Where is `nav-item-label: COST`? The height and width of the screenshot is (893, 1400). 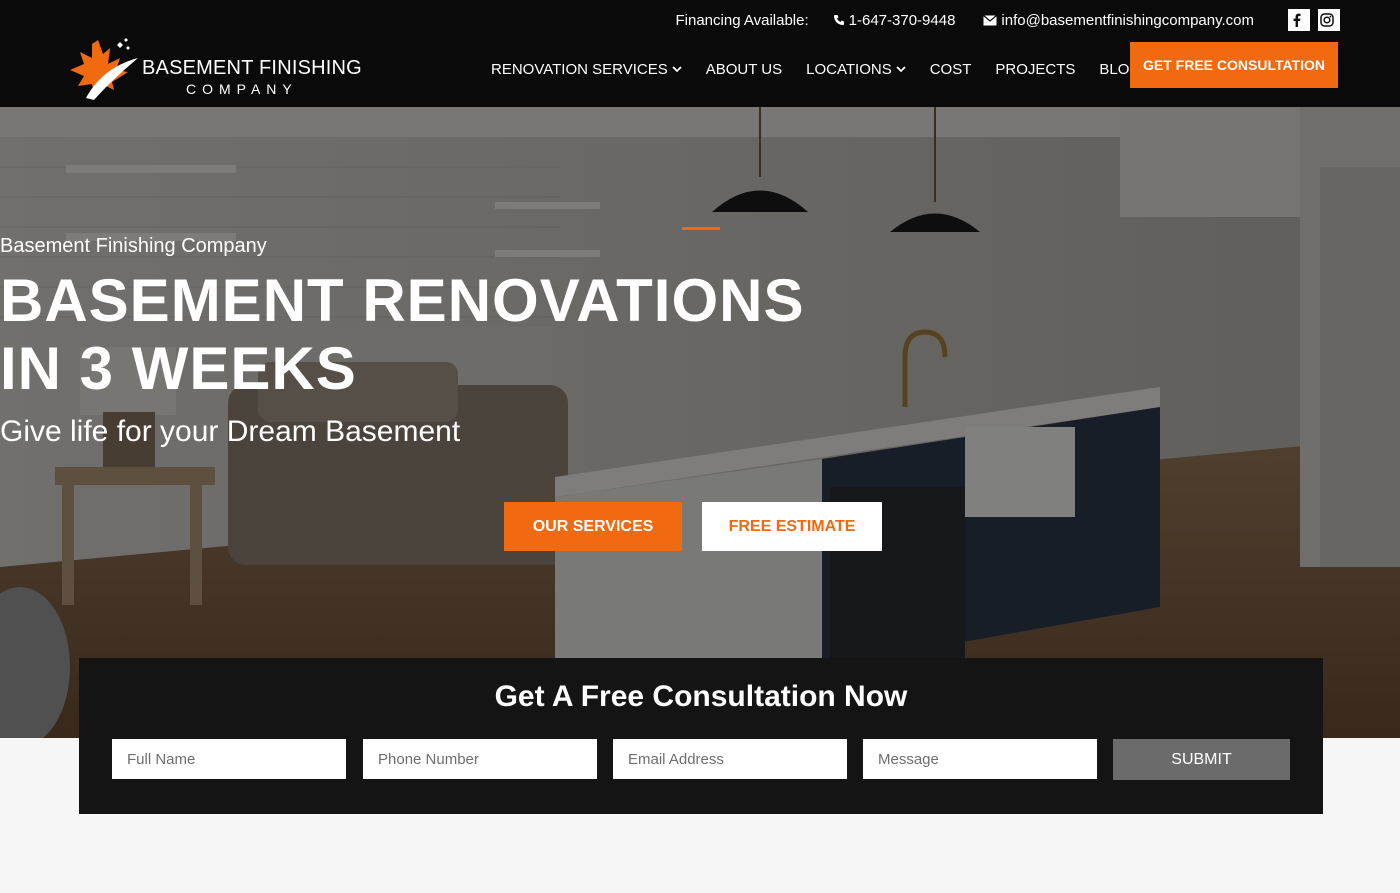
nav-item-label: COST is located at coordinates (950, 69).